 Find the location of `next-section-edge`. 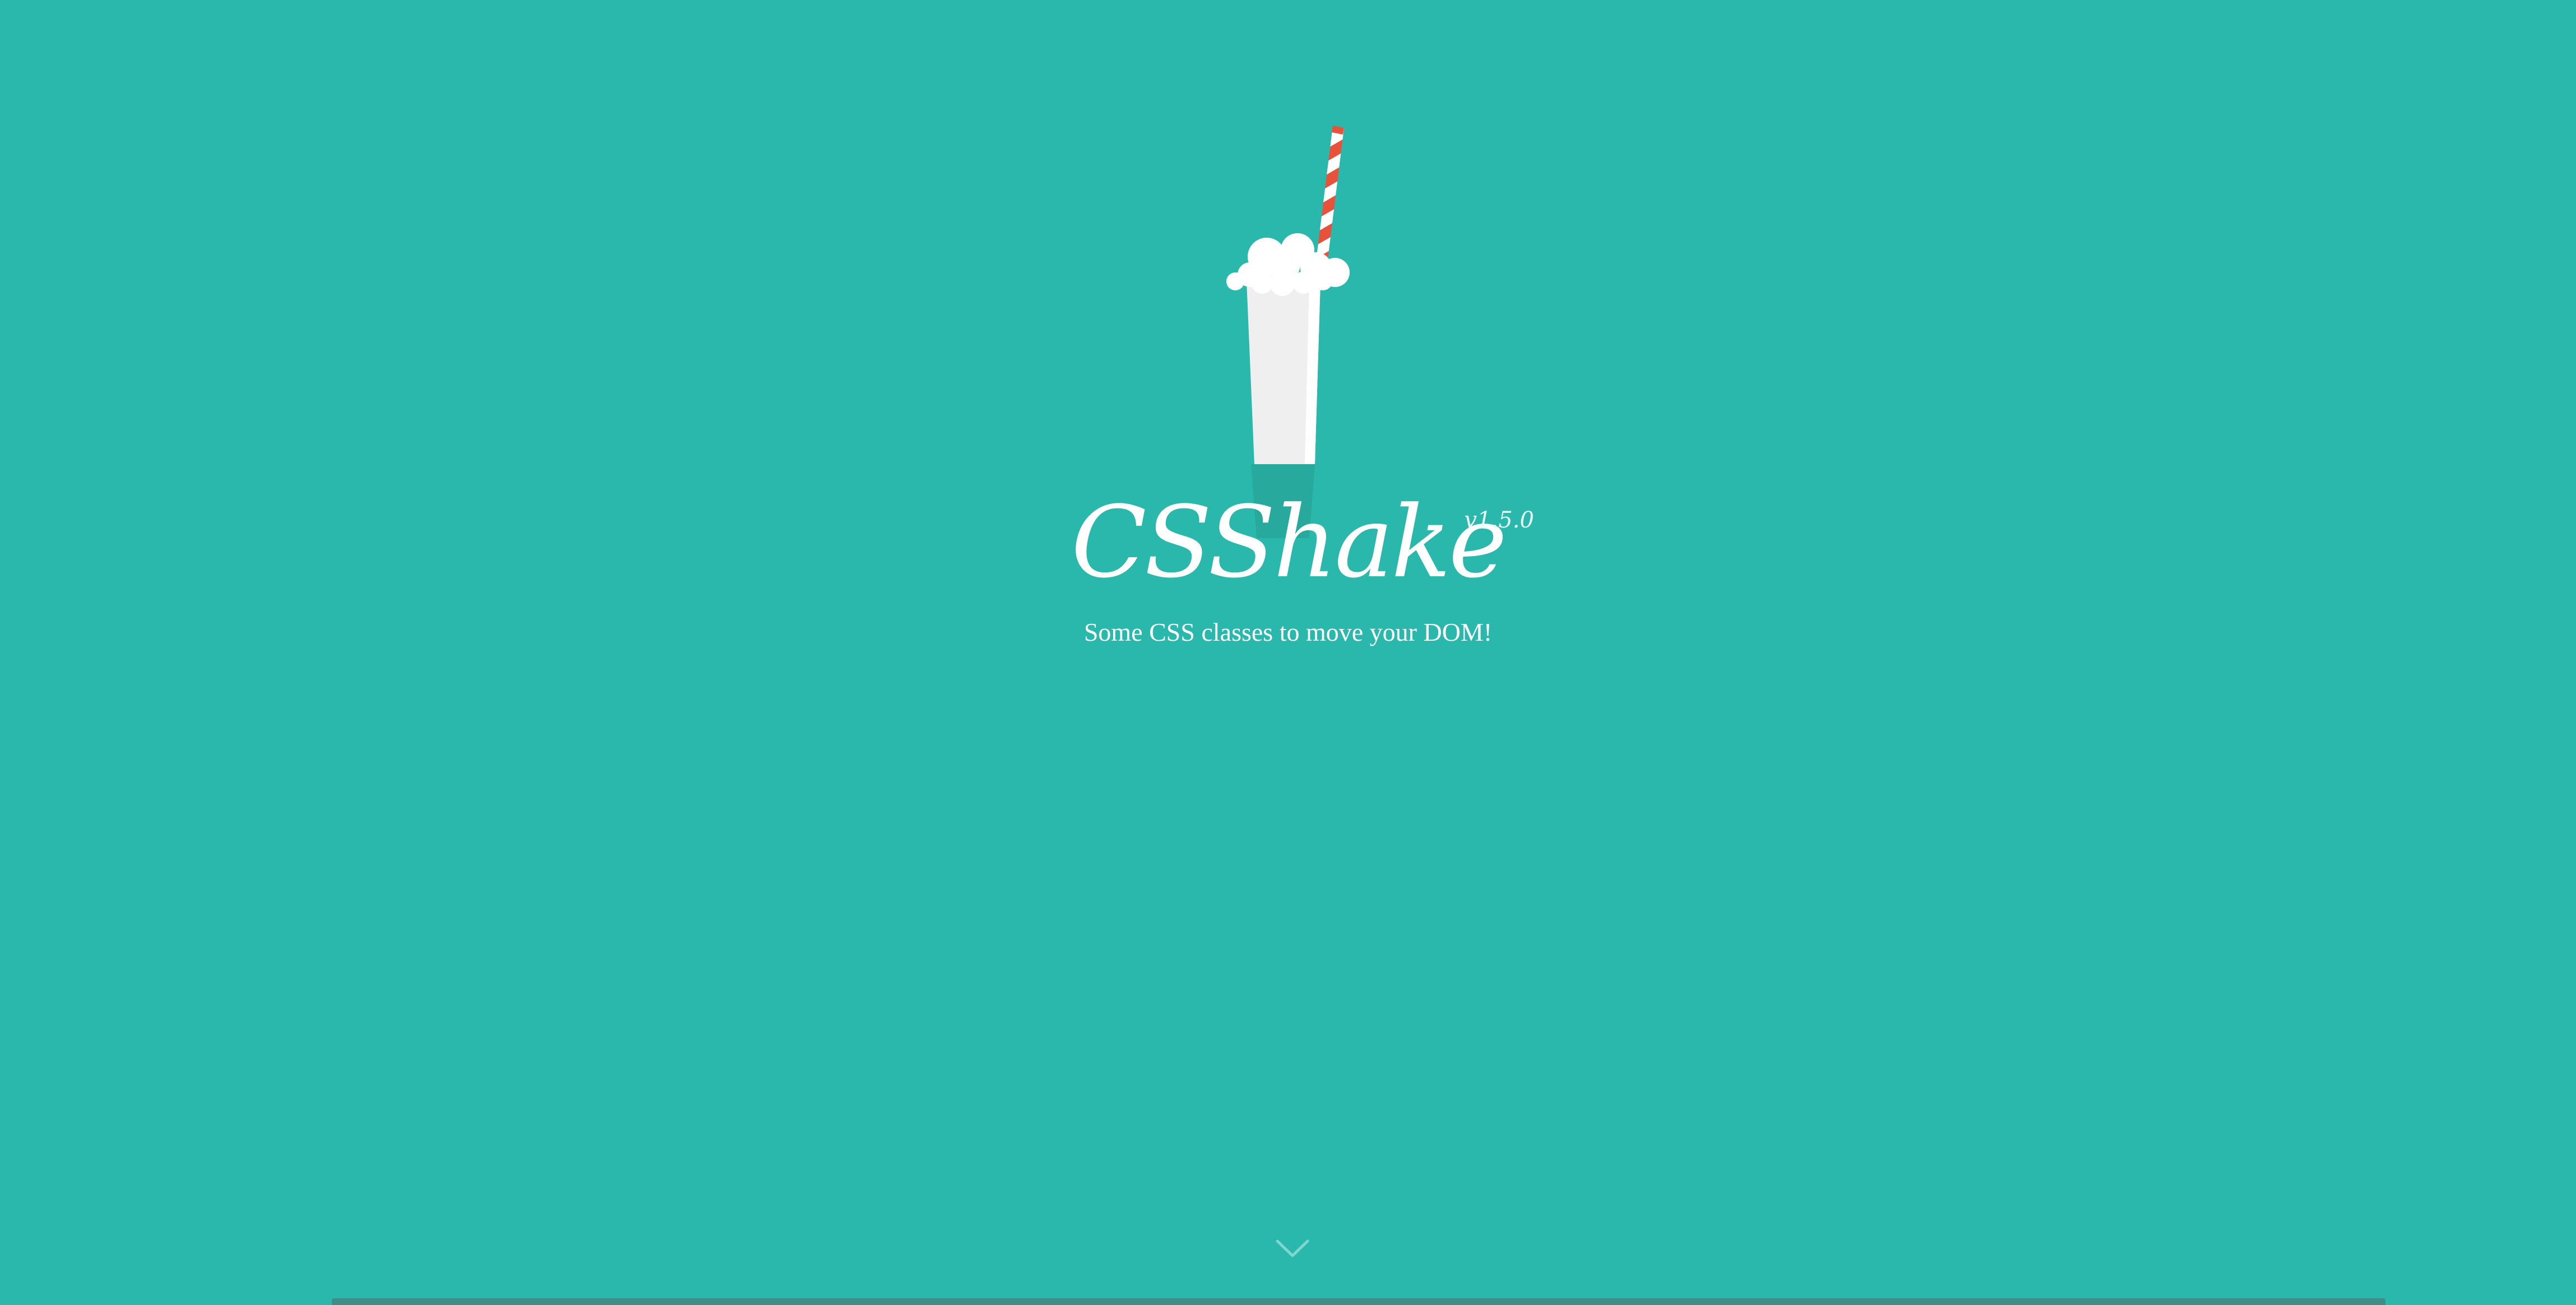

next-section-edge is located at coordinates (1358, 1301).